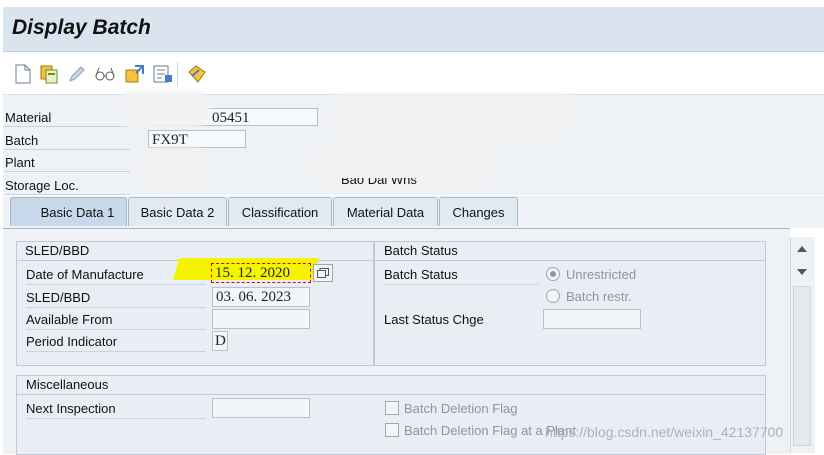 Image resolution: width=824 pixels, height=455 pixels. Describe the element at coordinates (77, 212) in the screenshot. I see `tab-basic-data-1-label: Basic Data 1` at that location.